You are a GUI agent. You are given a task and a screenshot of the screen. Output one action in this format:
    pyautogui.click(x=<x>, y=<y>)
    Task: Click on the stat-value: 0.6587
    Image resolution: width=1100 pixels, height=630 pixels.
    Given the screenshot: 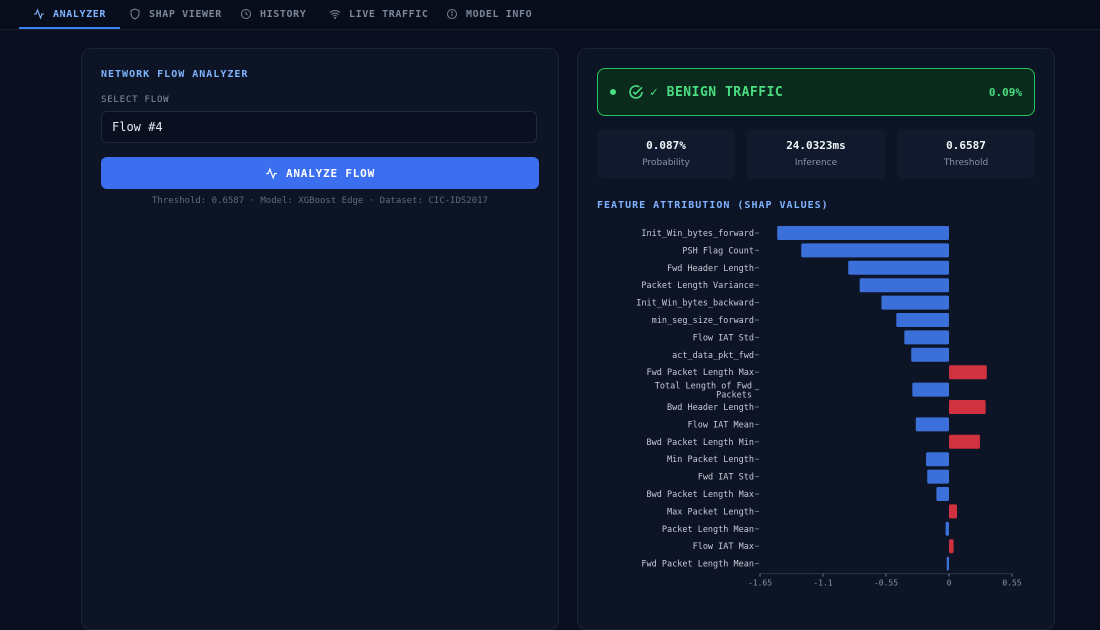 What is the action you would take?
    pyautogui.click(x=966, y=145)
    